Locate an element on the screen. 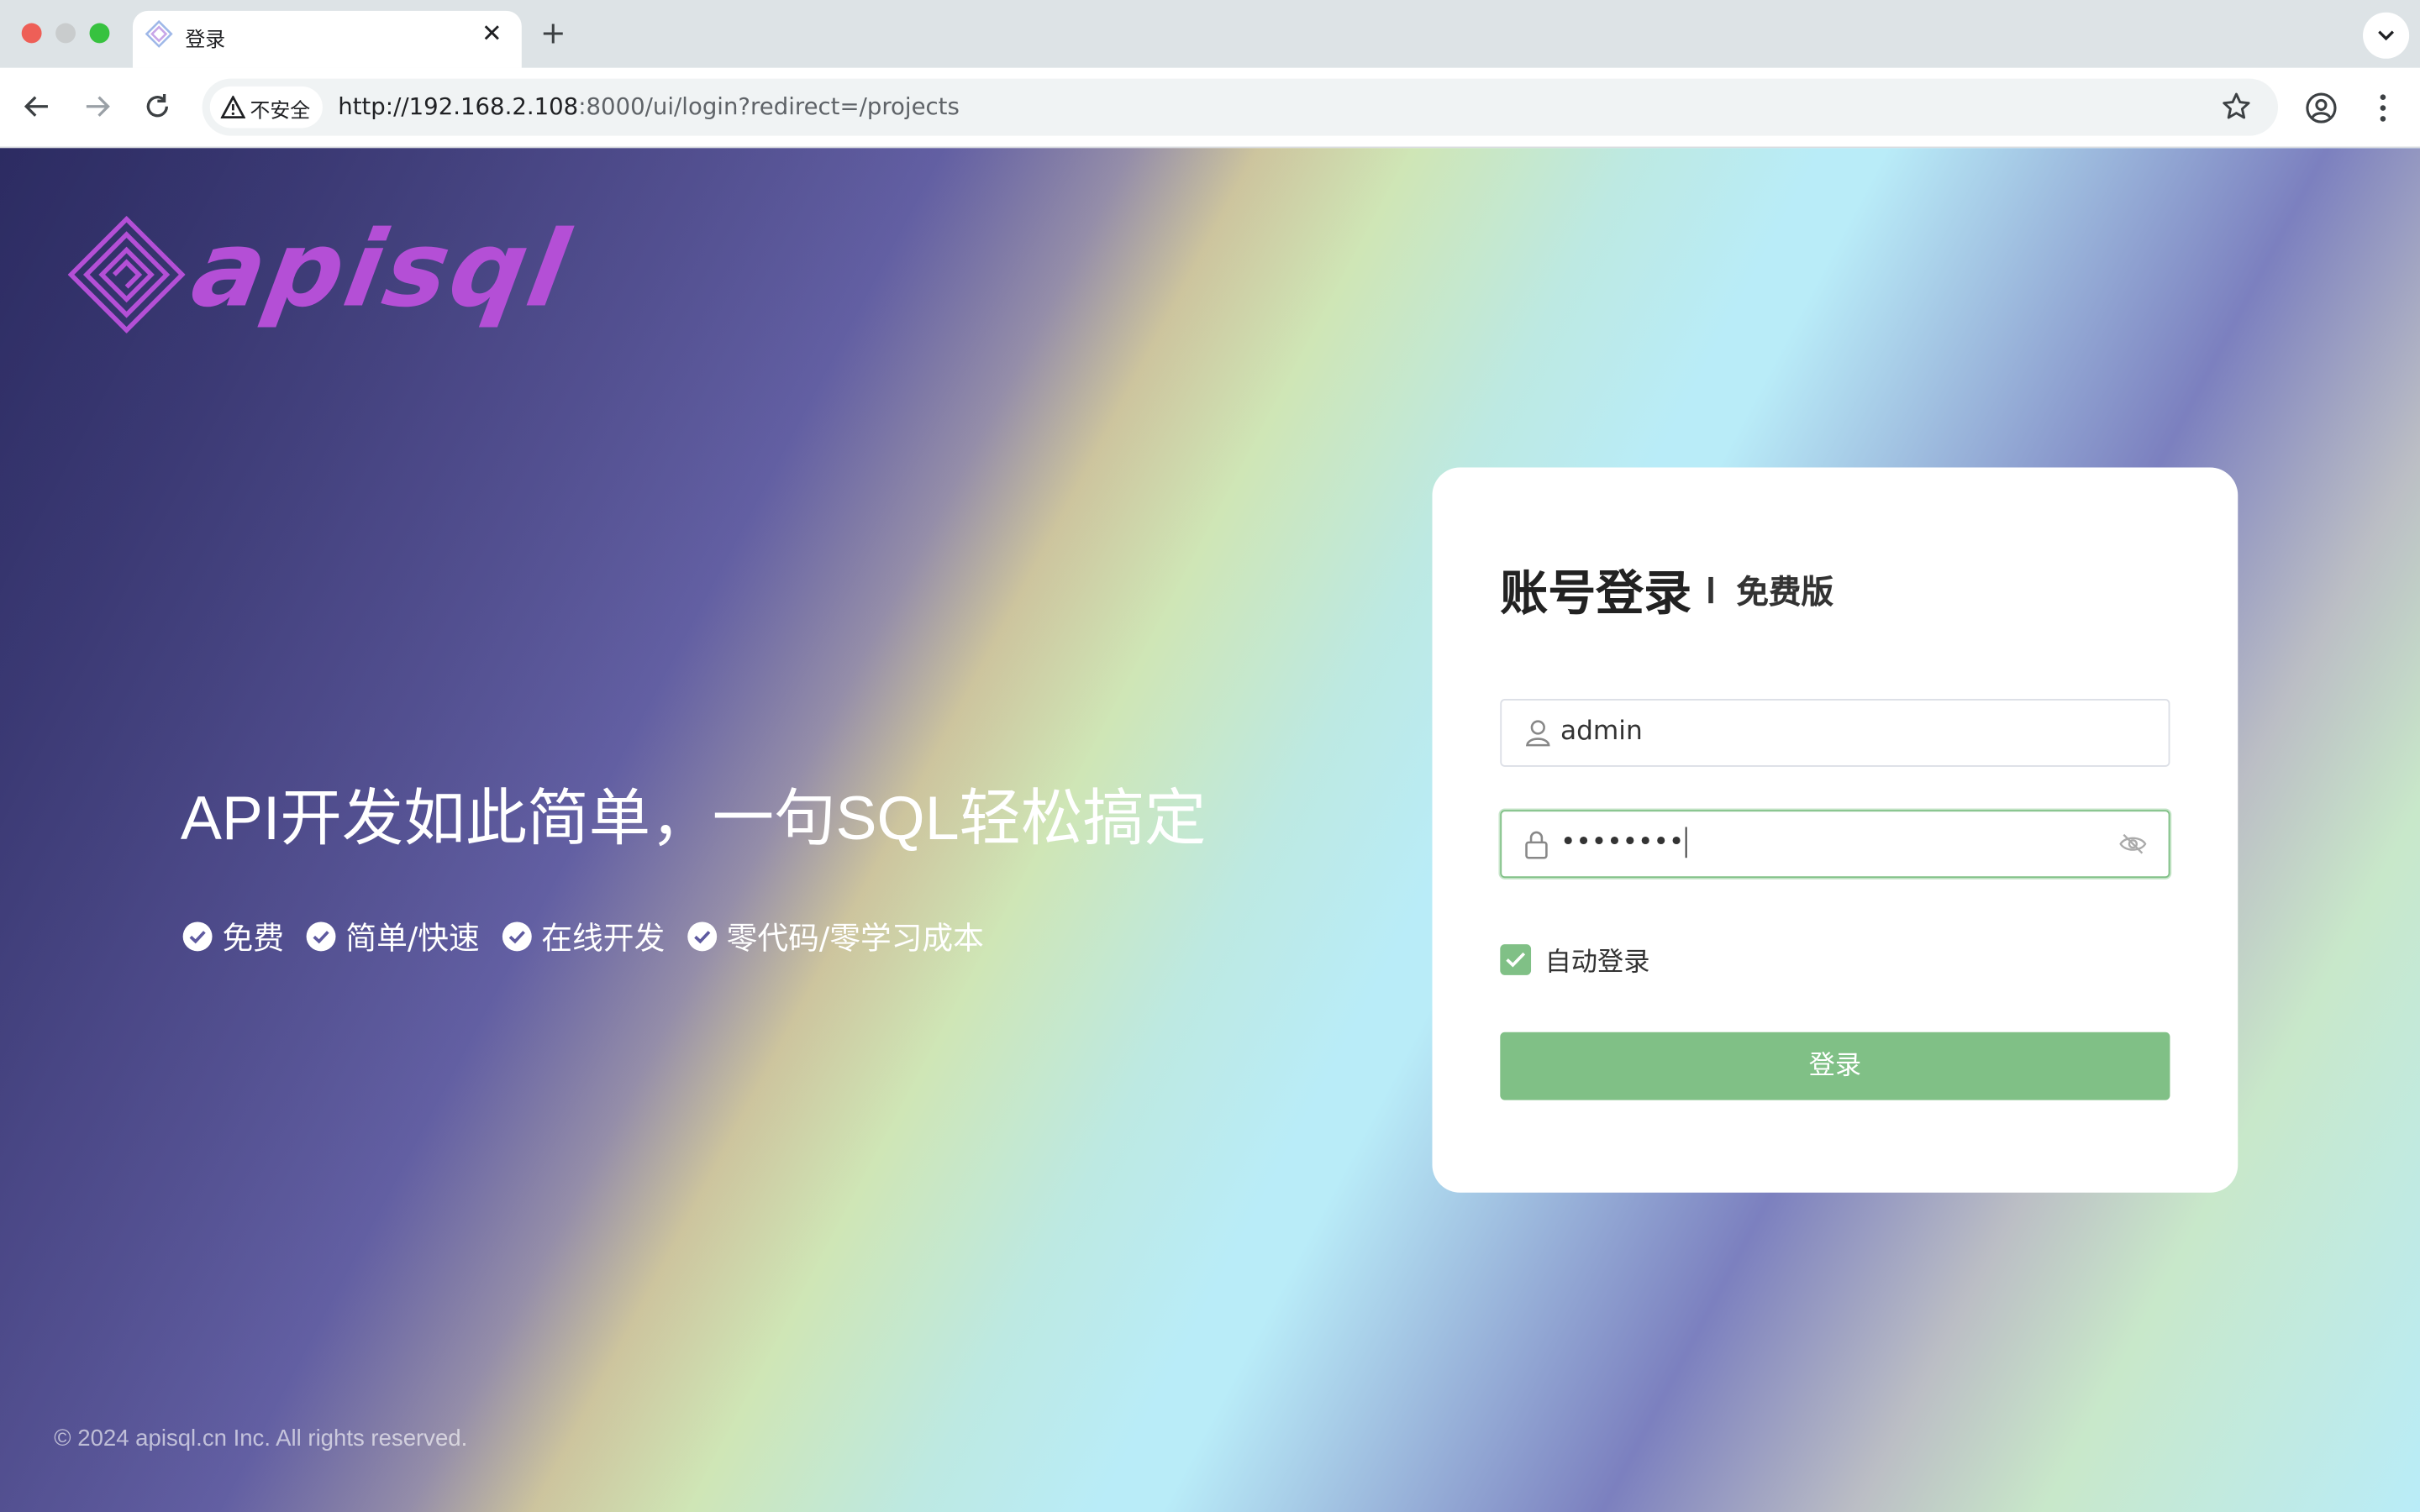  auto-login-checkbox is located at coordinates (1516, 958).